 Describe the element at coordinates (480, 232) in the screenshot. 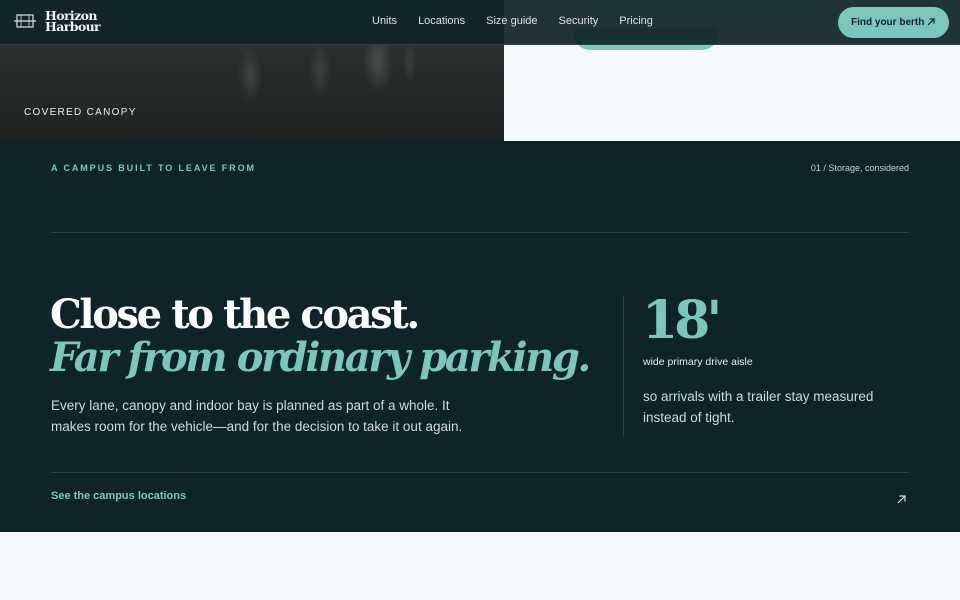

I see `divider-top` at that location.